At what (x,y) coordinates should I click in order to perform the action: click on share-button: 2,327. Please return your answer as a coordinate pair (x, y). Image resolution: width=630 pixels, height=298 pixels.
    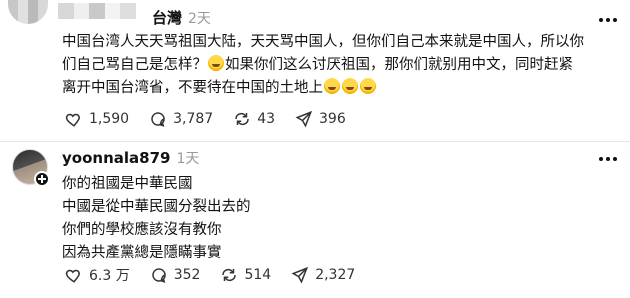
    Looking at the image, I should click on (323, 275).